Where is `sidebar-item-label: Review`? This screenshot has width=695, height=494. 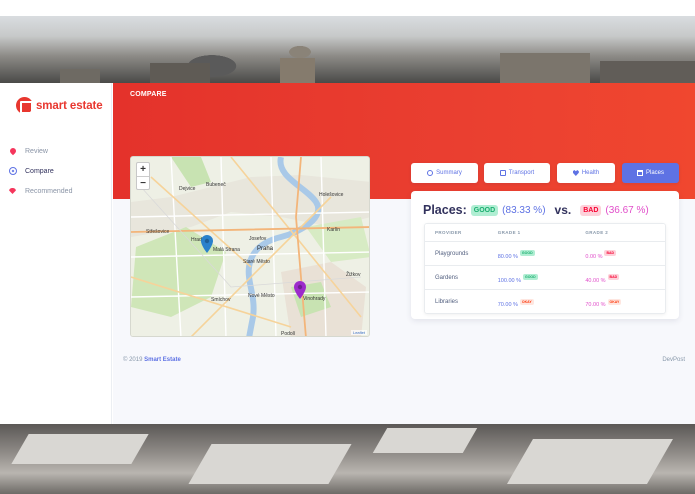
sidebar-item-label: Review is located at coordinates (36, 151).